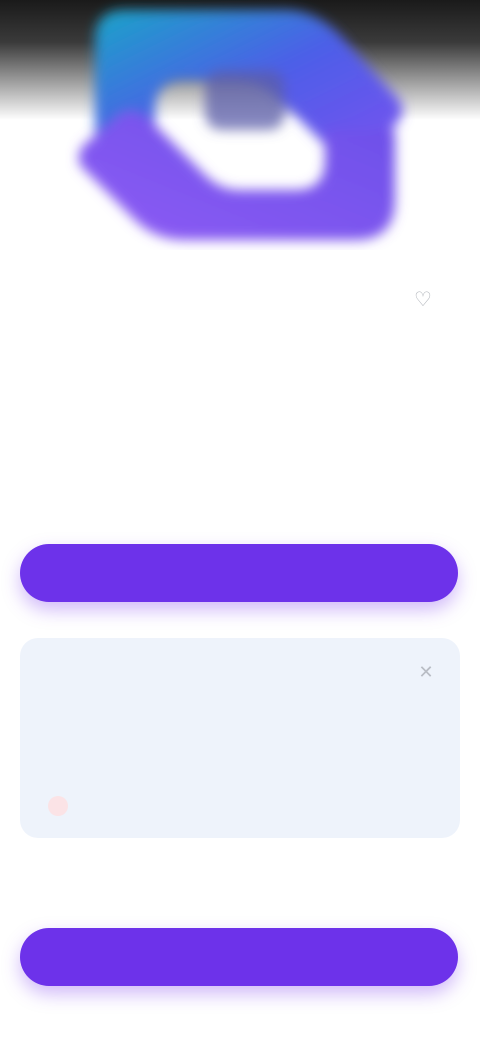 The image size is (480, 1040). What do you see at coordinates (426, 672) in the screenshot?
I see `close-icon: ✕` at bounding box center [426, 672].